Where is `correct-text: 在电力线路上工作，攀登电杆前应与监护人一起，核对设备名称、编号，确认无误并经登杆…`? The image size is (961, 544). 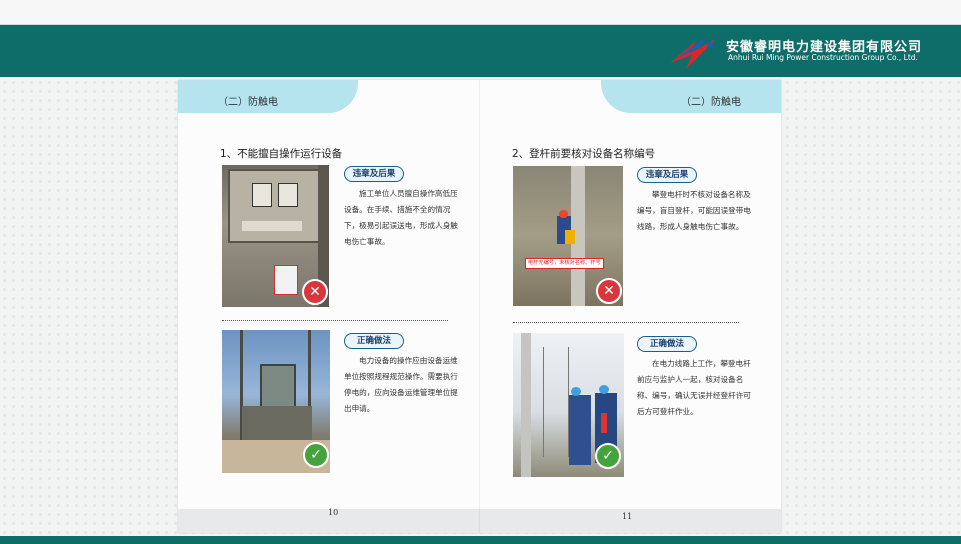 correct-text: 在电力线路上工作，攀登电杆前应与监护人一起，核对设备名称、编号，确认无误并经登杆… is located at coordinates (694, 387).